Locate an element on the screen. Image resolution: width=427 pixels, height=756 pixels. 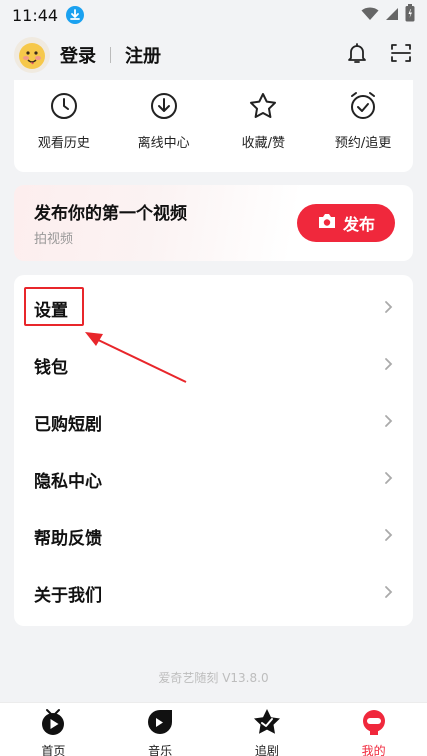
annotation-arrow is located at coordinates (136, 357).